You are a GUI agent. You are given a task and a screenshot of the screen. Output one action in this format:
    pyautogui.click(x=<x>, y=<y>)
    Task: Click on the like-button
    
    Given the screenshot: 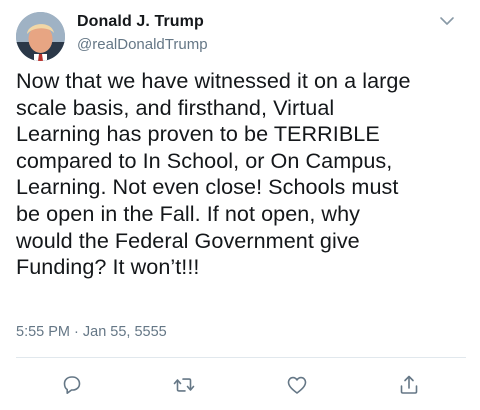 What is the action you would take?
    pyautogui.click(x=297, y=385)
    